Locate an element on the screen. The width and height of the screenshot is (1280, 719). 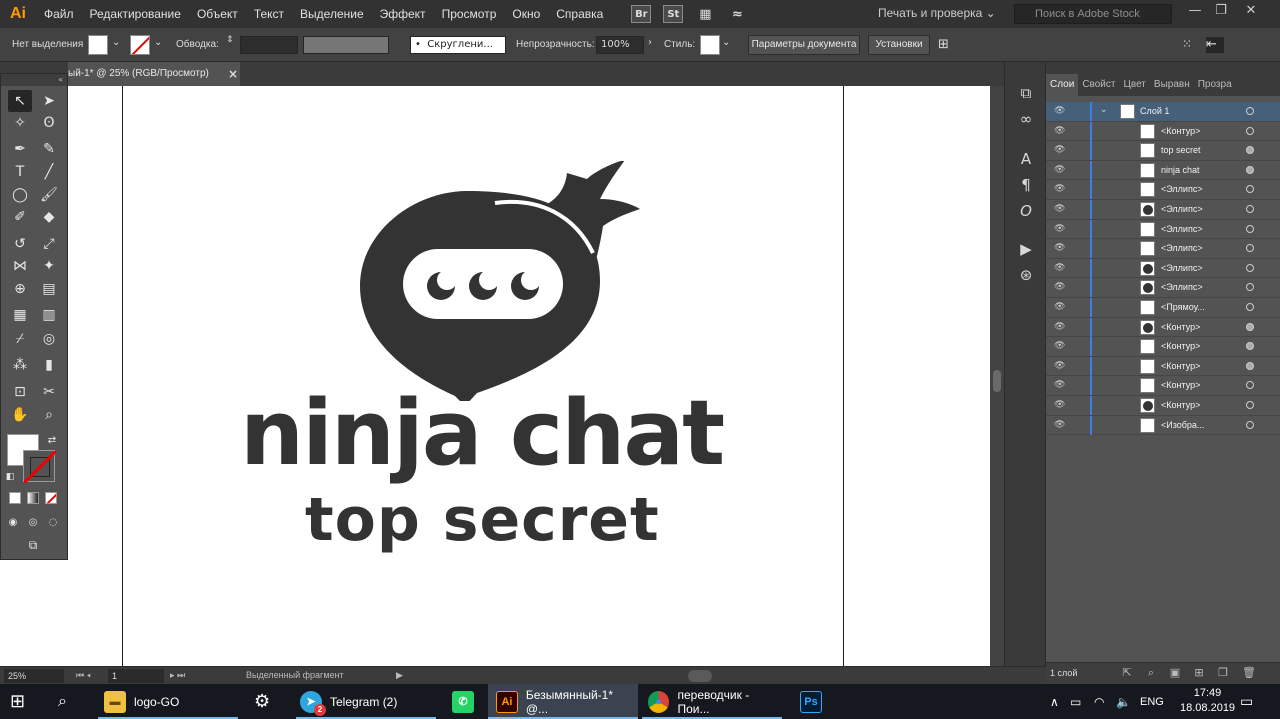
none-mode-icon is located at coordinates (51, 498).